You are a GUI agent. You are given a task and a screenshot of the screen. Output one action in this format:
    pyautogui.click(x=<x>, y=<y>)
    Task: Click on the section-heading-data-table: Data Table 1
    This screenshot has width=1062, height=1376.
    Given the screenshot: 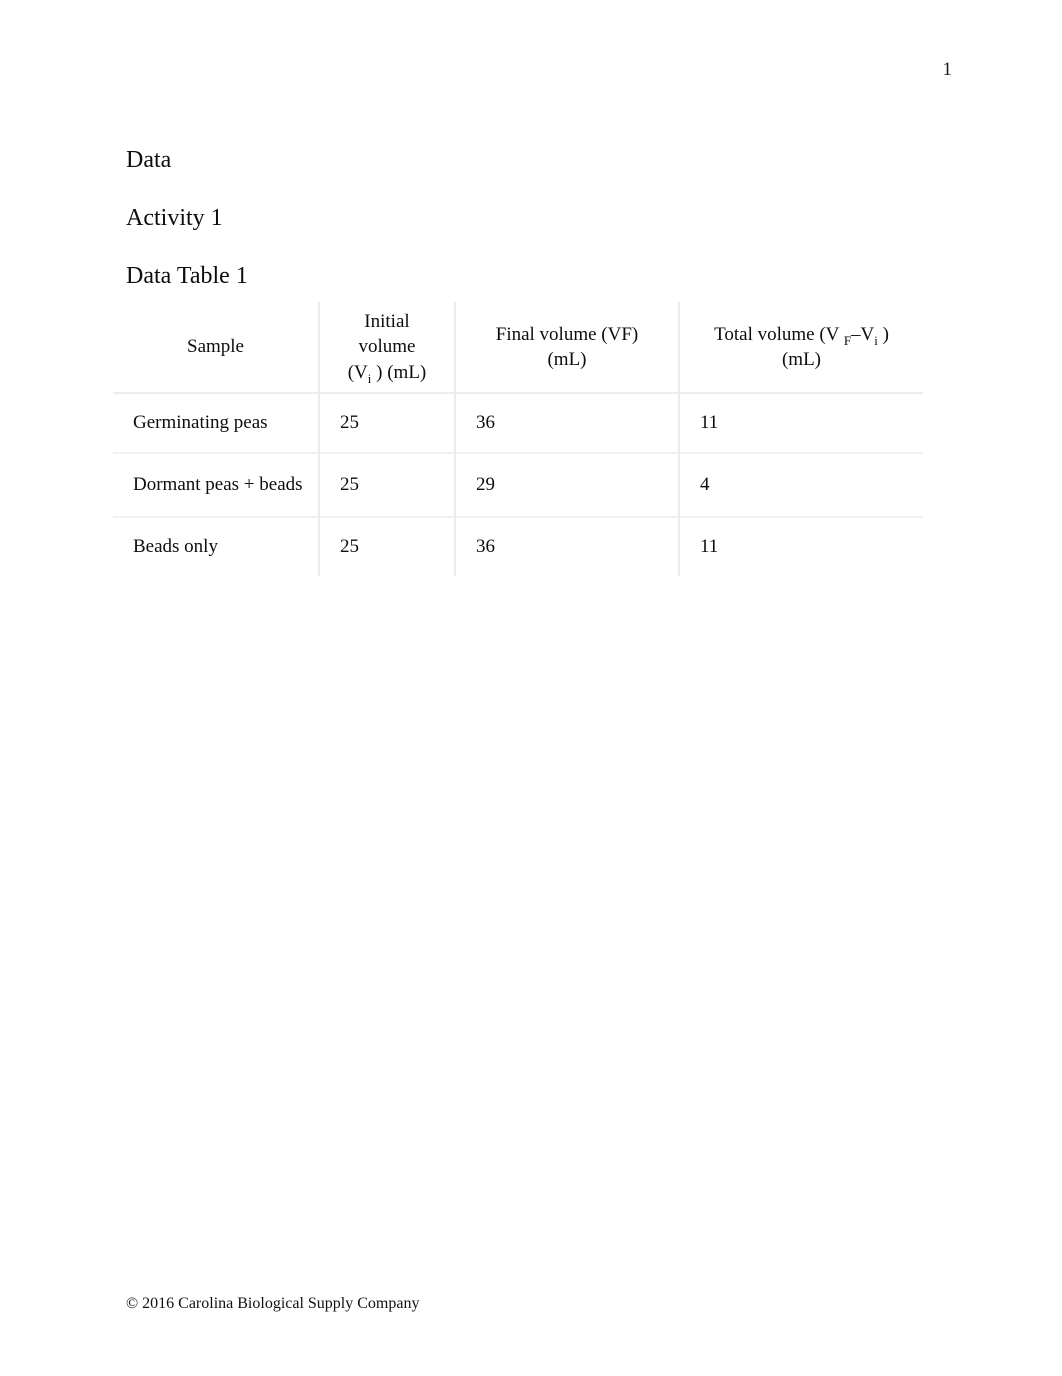 What is the action you would take?
    pyautogui.click(x=187, y=275)
    